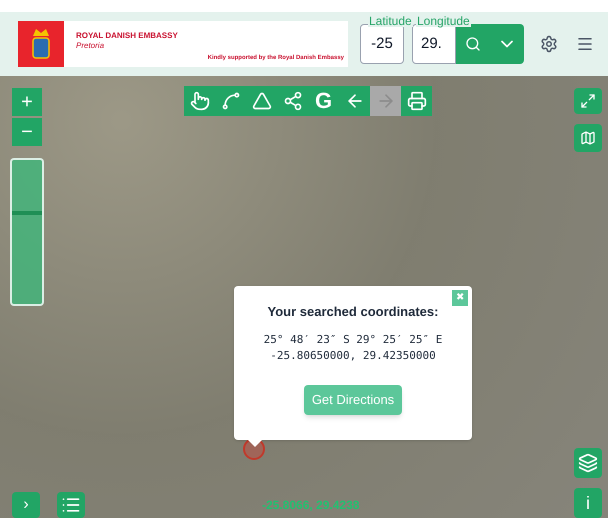 Image resolution: width=608 pixels, height=518 pixels. I want to click on world-map-icon, so click(588, 138).